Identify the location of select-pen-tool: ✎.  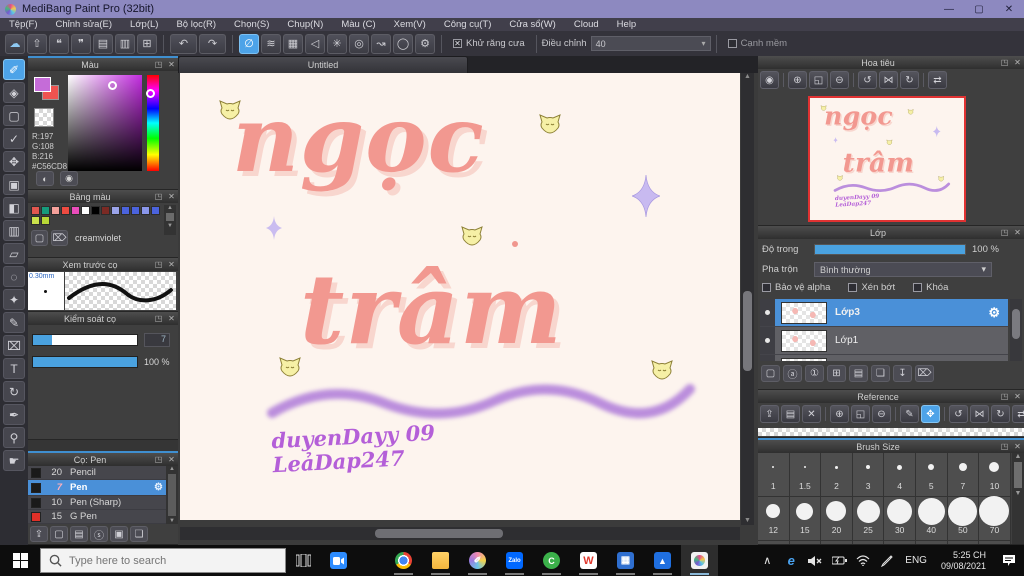
(14, 322).